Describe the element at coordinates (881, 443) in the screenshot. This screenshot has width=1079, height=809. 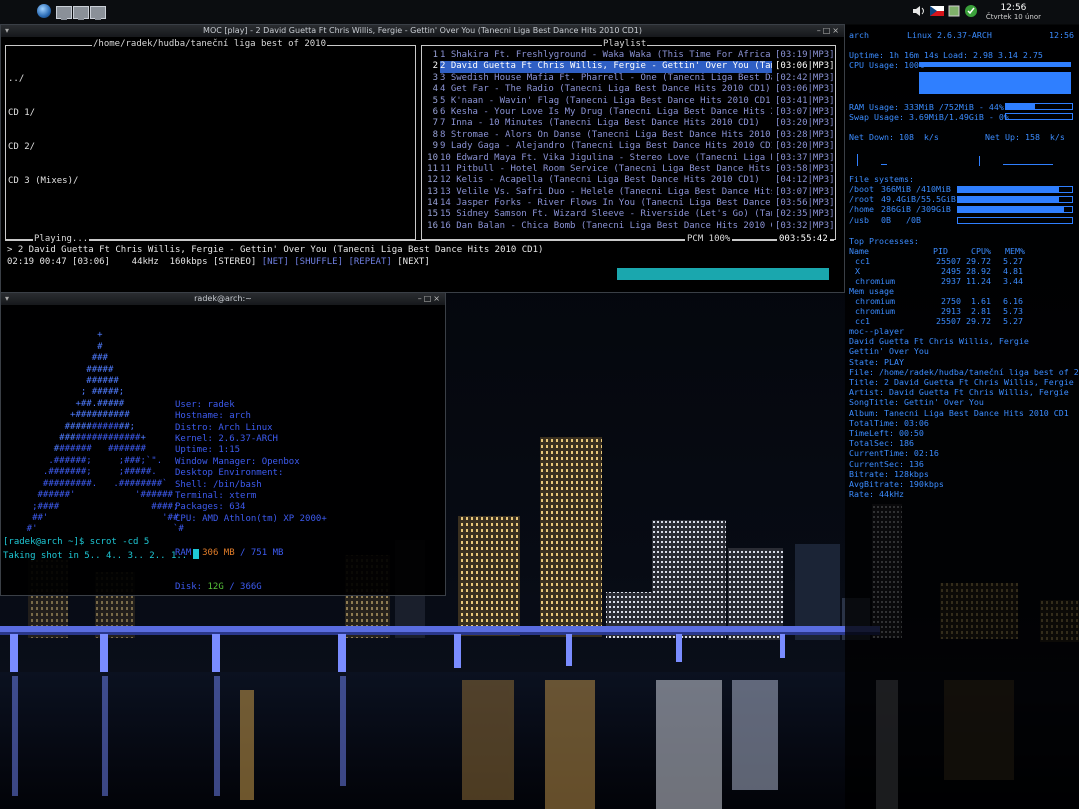
I see `conky-moc-line: TotalSec: 186` at that location.